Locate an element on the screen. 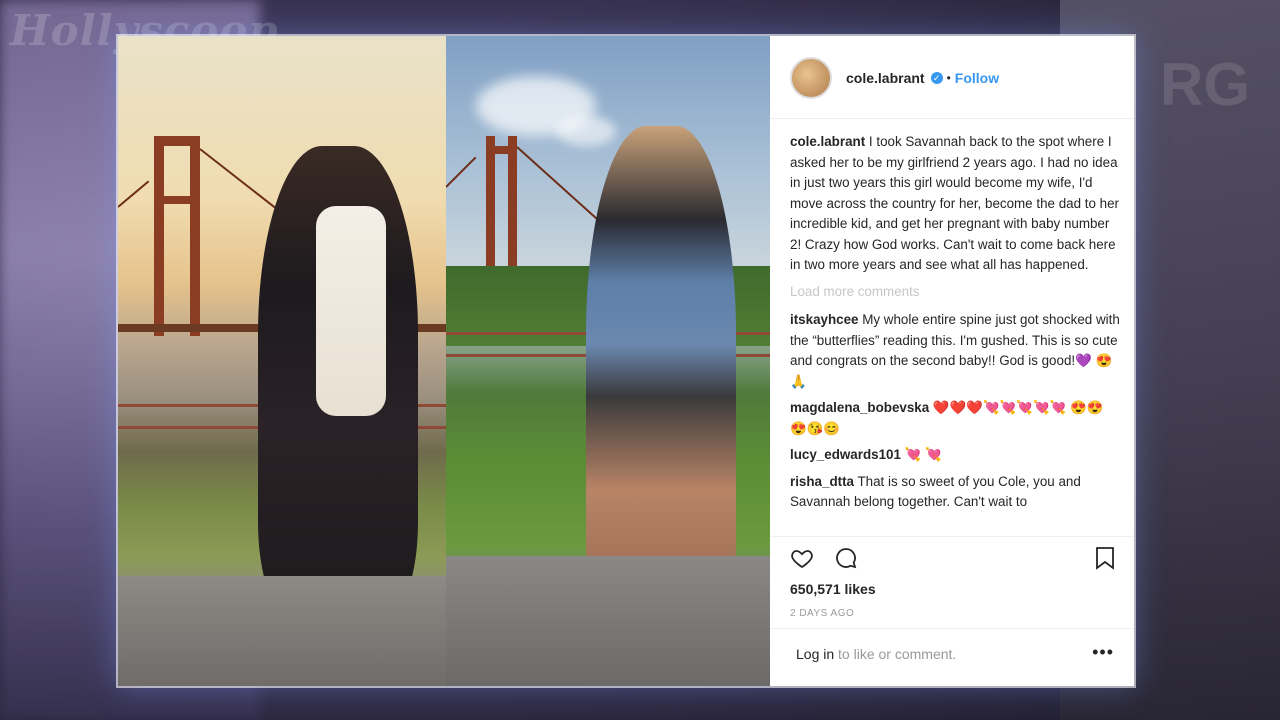 This screenshot has height=720, width=1280. login-divider is located at coordinates (952, 628).